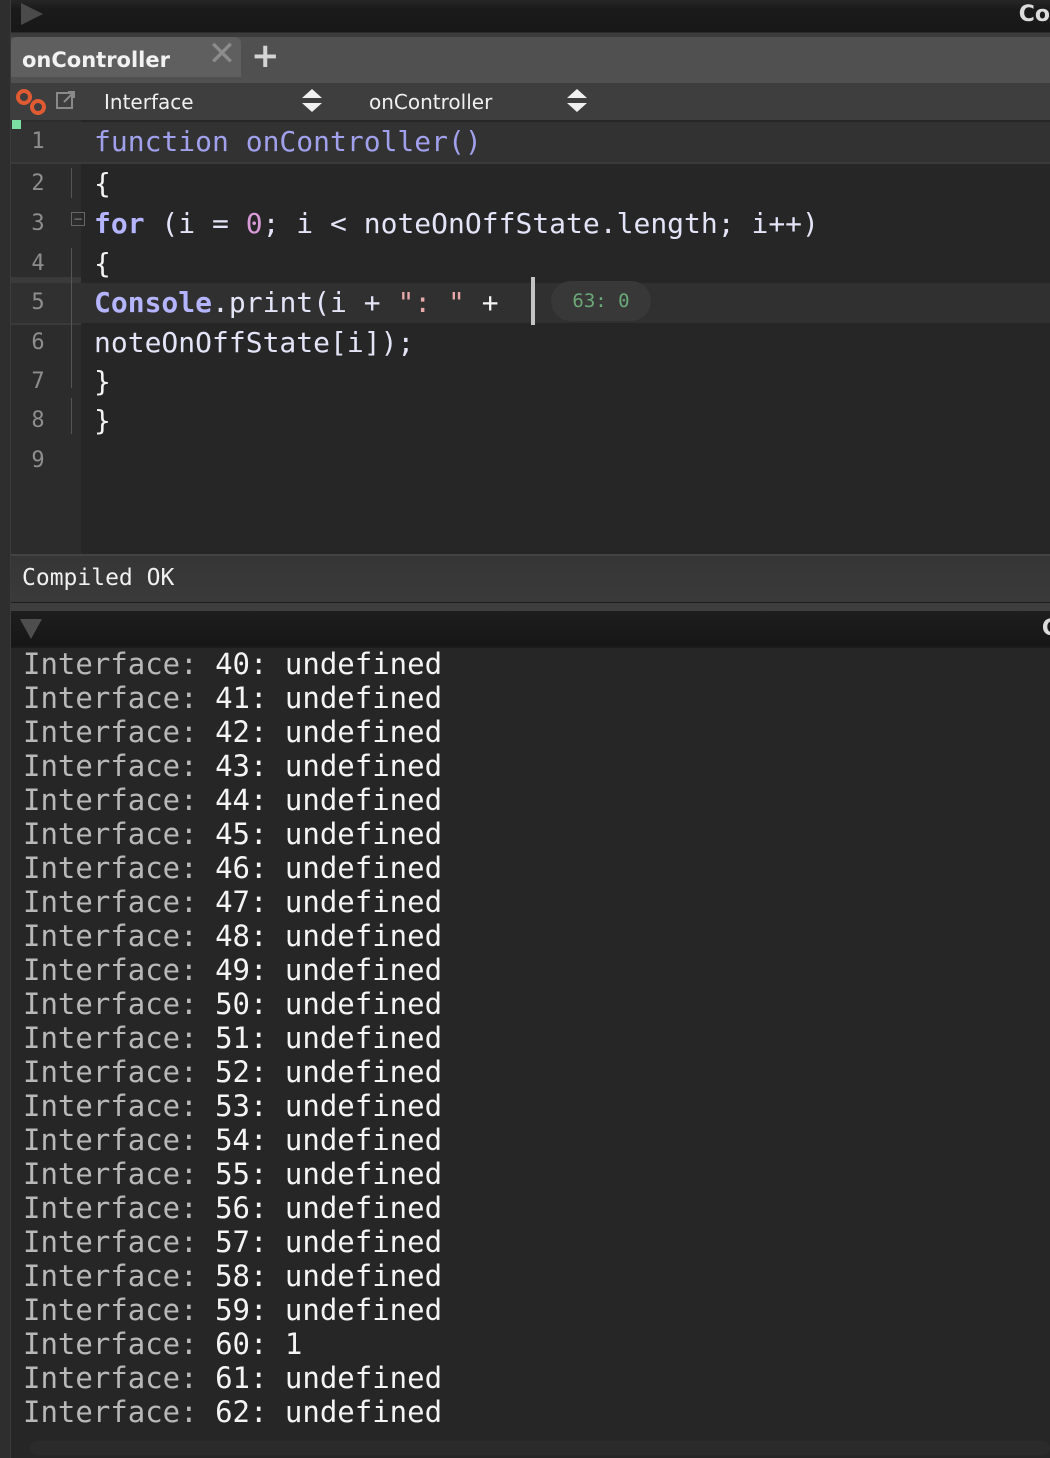 Image resolution: width=1050 pixels, height=1458 pixels. I want to click on console-line: Interface: 56: undefined, so click(232, 1208).